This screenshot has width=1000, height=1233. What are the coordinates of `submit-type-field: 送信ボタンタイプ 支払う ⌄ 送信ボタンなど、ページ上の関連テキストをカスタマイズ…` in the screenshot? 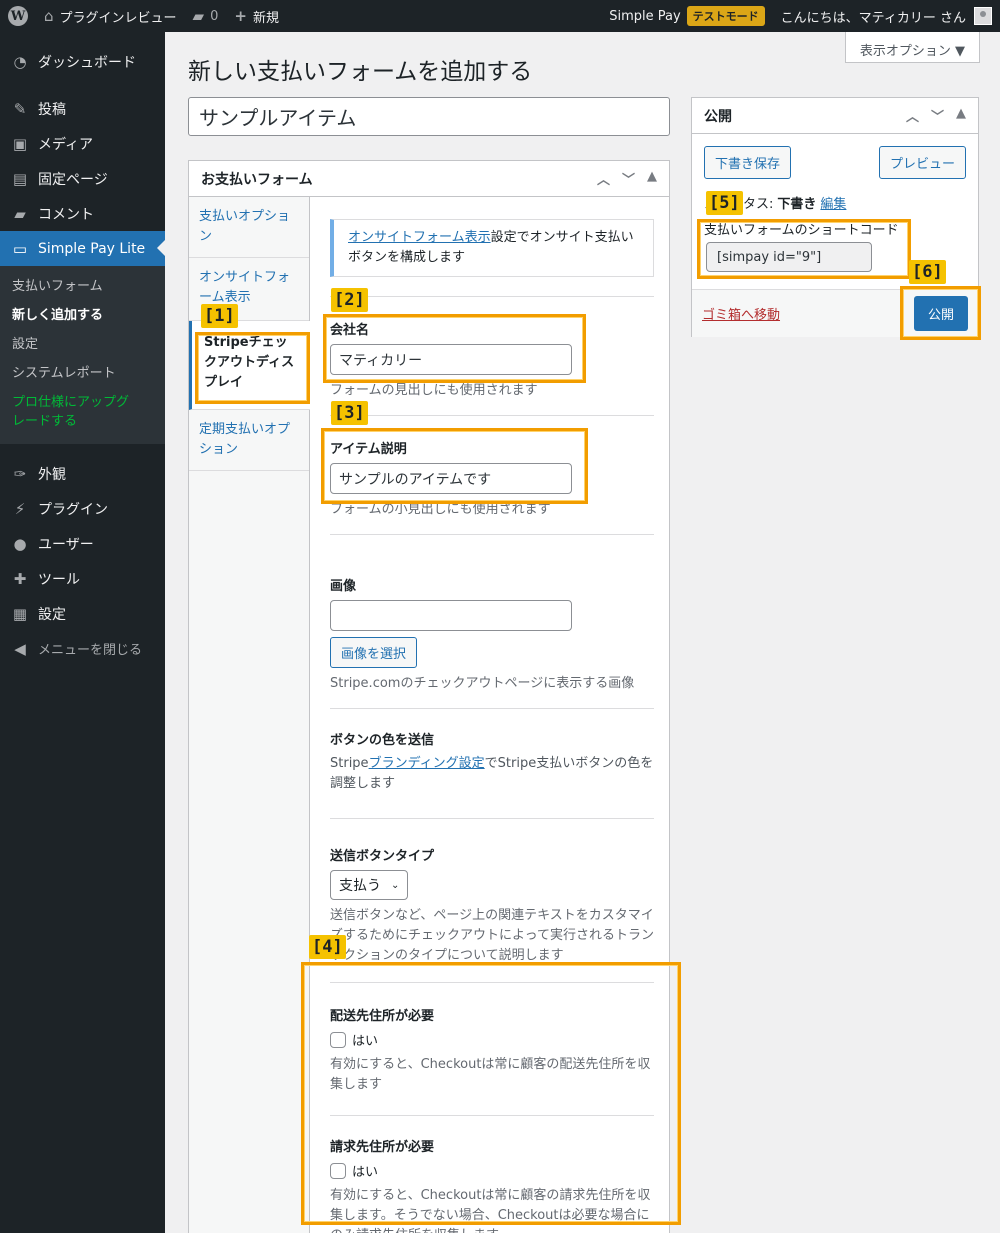 It's located at (492, 901).